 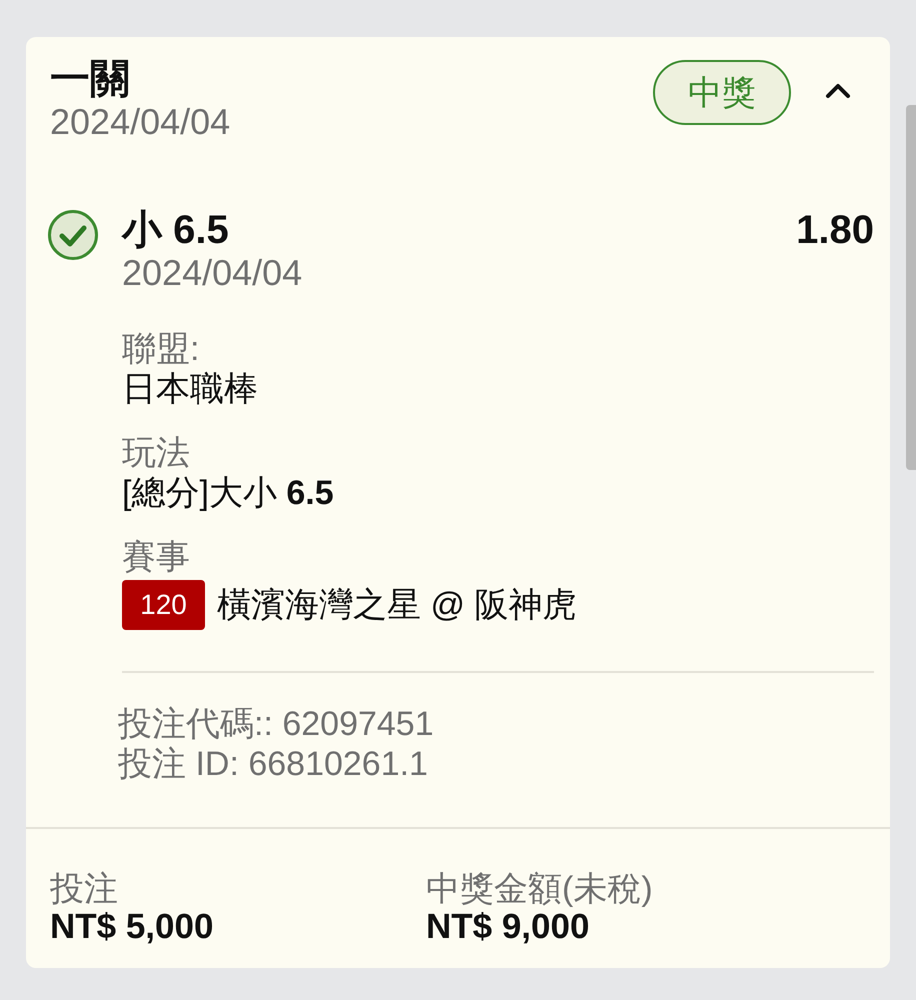 What do you see at coordinates (175, 230) in the screenshot?
I see `selection-pick: 小 6.5` at bounding box center [175, 230].